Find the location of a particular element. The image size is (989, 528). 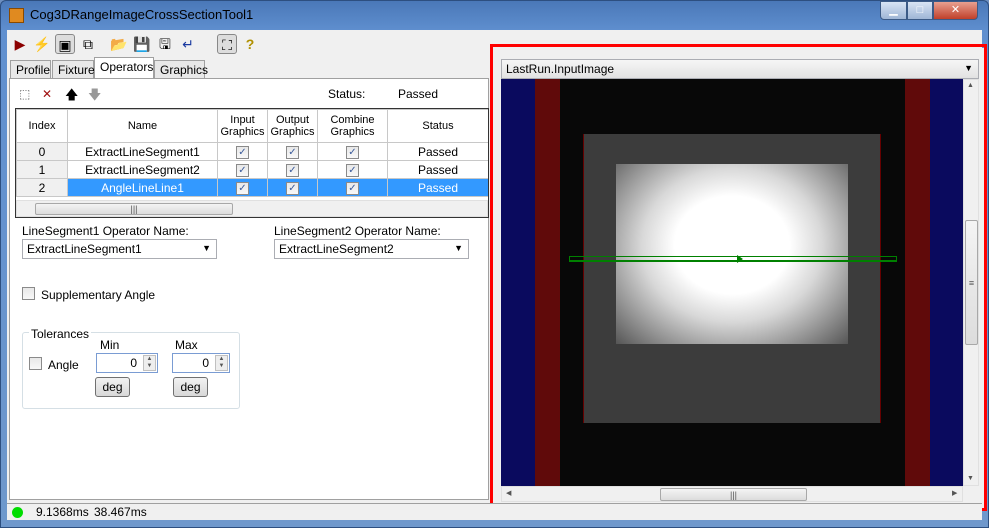

min-angle-stepper: ▲ ▼ is located at coordinates (149, 363).